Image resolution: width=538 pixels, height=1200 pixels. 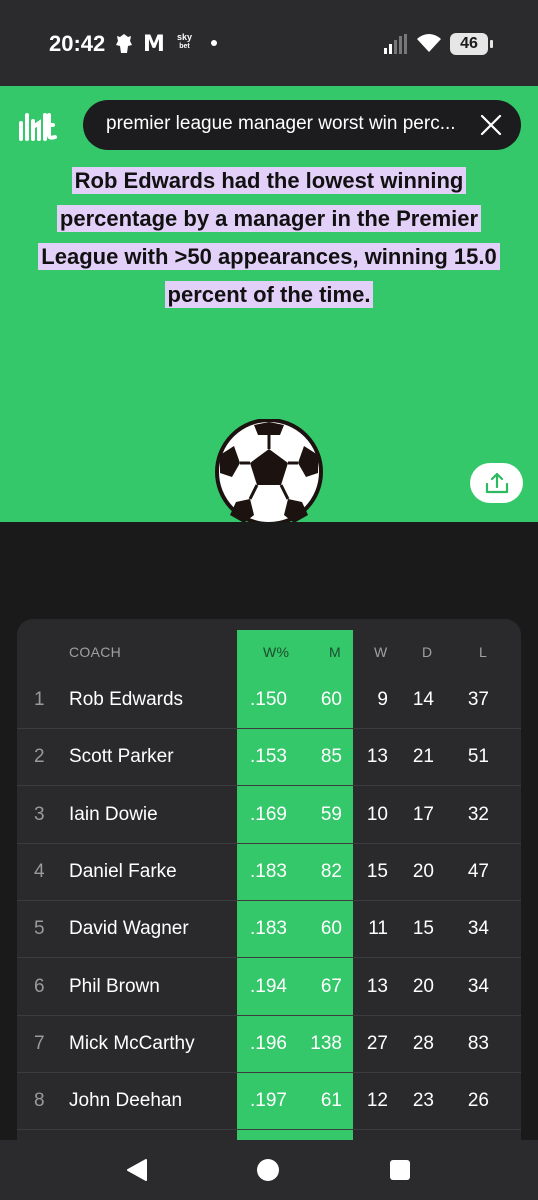 What do you see at coordinates (381, 652) in the screenshot?
I see `header-w: W` at bounding box center [381, 652].